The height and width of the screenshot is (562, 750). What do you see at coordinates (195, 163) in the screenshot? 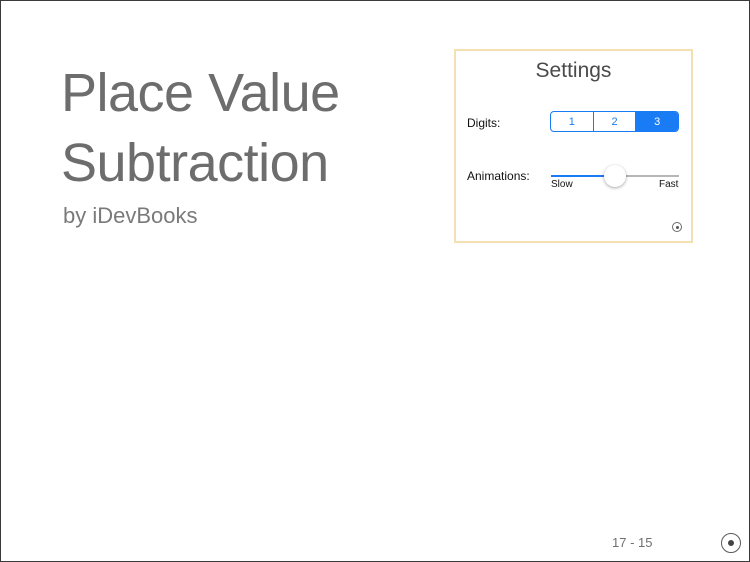
I see `title-line-2: Subtraction` at bounding box center [195, 163].